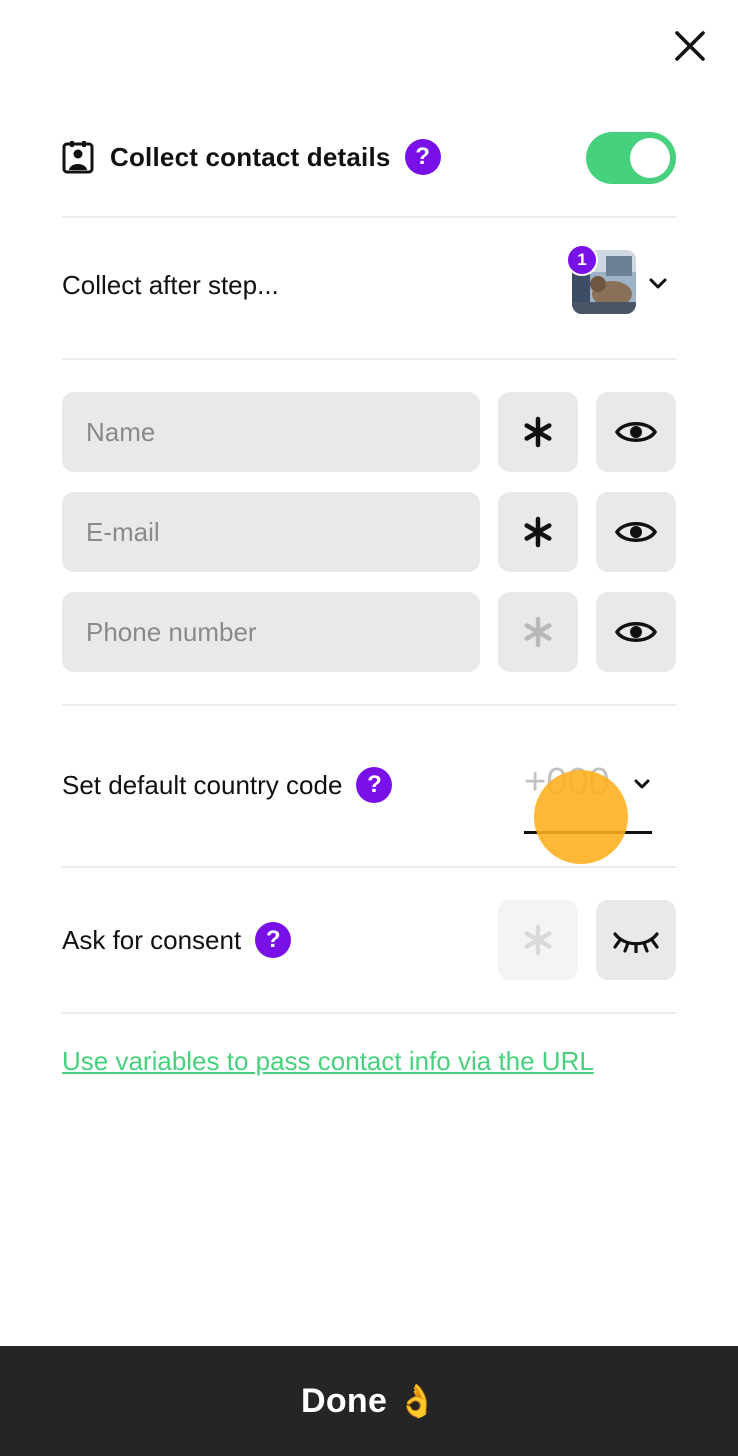  What do you see at coordinates (271, 532) in the screenshot?
I see `email-field` at bounding box center [271, 532].